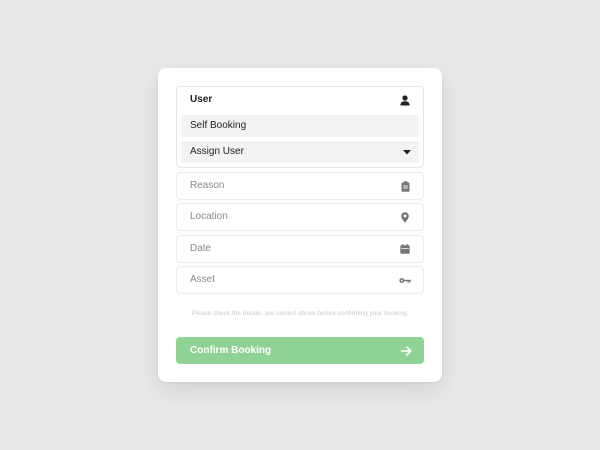 This screenshot has width=600, height=450. Describe the element at coordinates (300, 350) in the screenshot. I see `confirm-booking-button: Confirm Booking` at that location.